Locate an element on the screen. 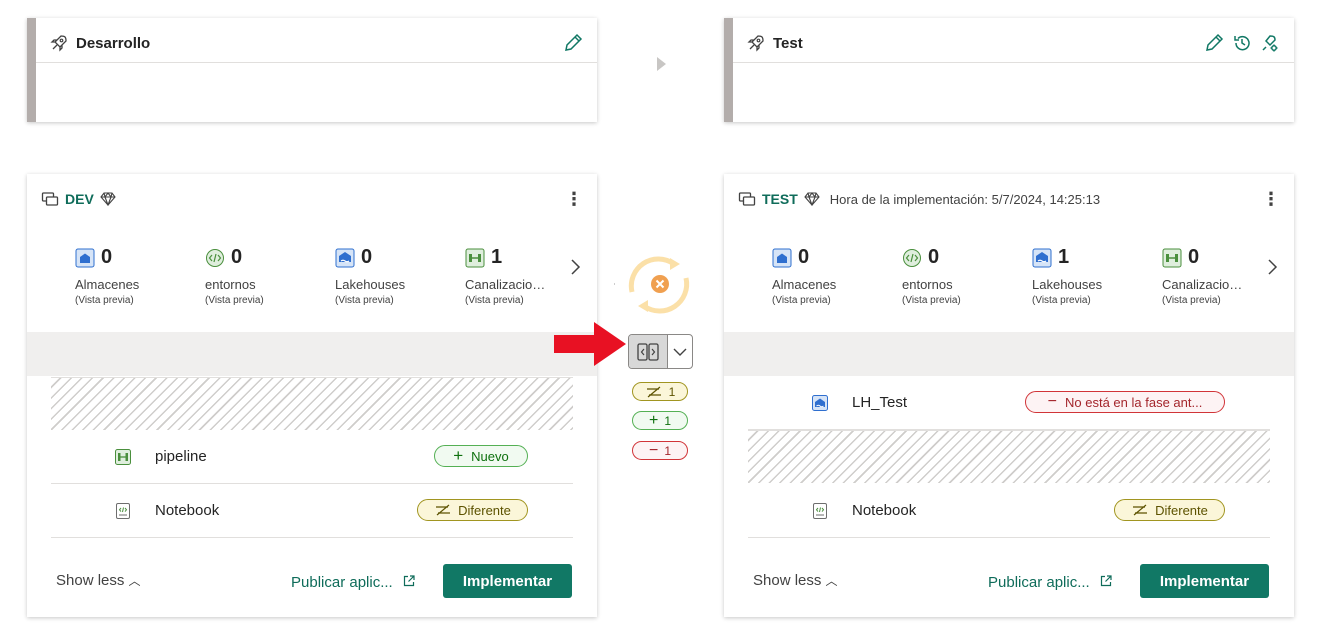 This screenshot has width=1337, height=635. status-badge-new: + Nuevo is located at coordinates (481, 456).